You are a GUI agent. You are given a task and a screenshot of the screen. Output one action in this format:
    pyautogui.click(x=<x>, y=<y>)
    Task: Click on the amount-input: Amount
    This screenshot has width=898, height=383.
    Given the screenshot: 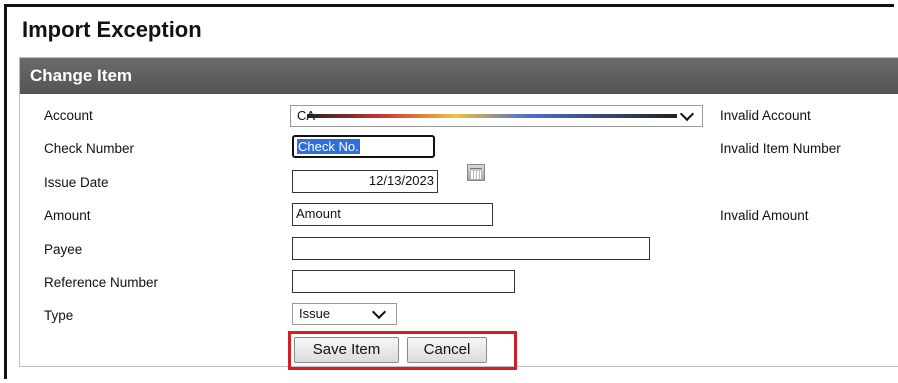 What is the action you would take?
    pyautogui.click(x=392, y=214)
    